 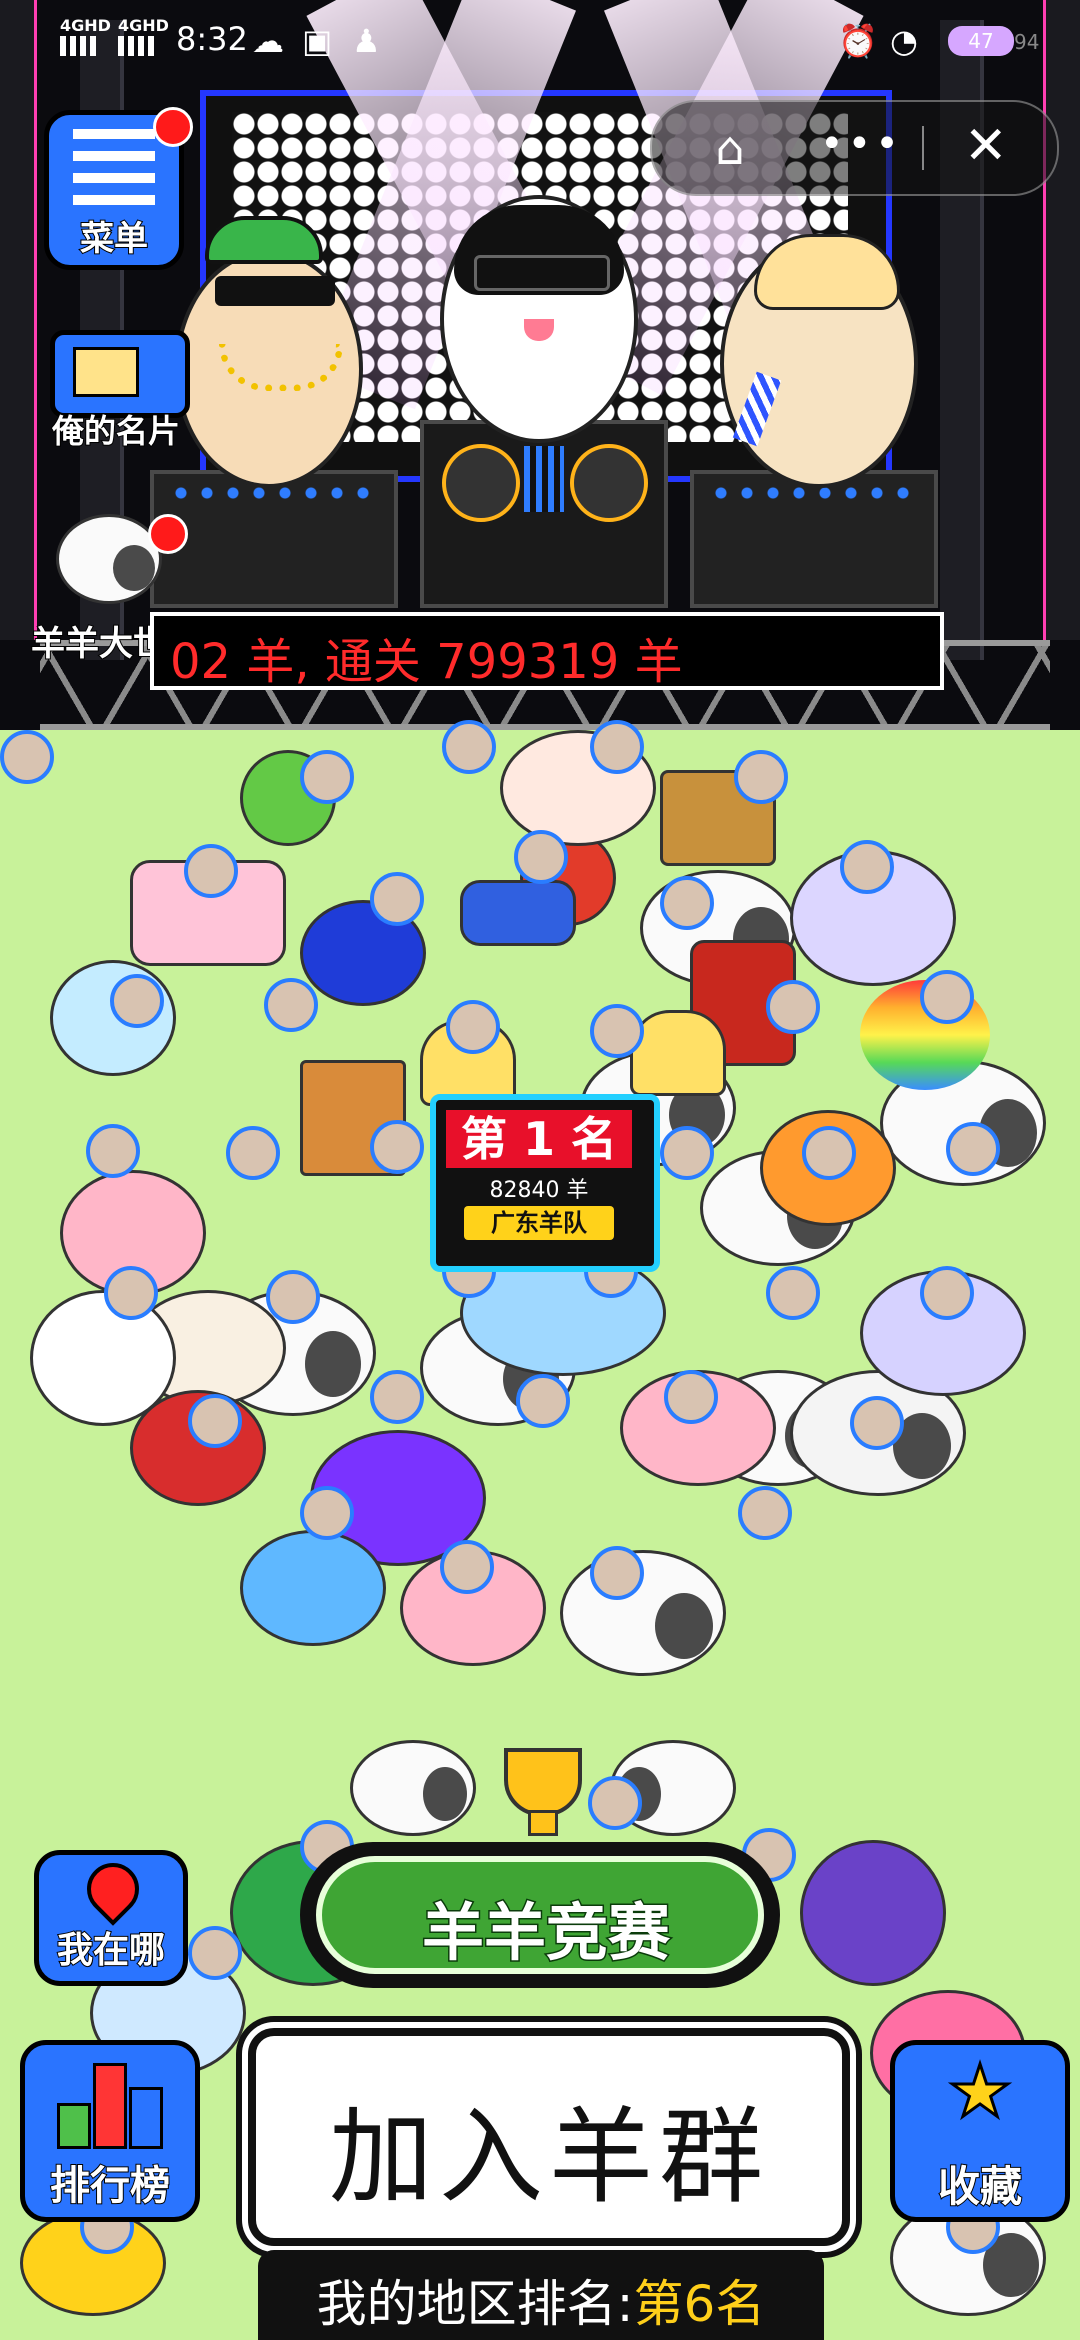 What do you see at coordinates (549, 2137) in the screenshot?
I see `join-flock-button: 加入羊群` at bounding box center [549, 2137].